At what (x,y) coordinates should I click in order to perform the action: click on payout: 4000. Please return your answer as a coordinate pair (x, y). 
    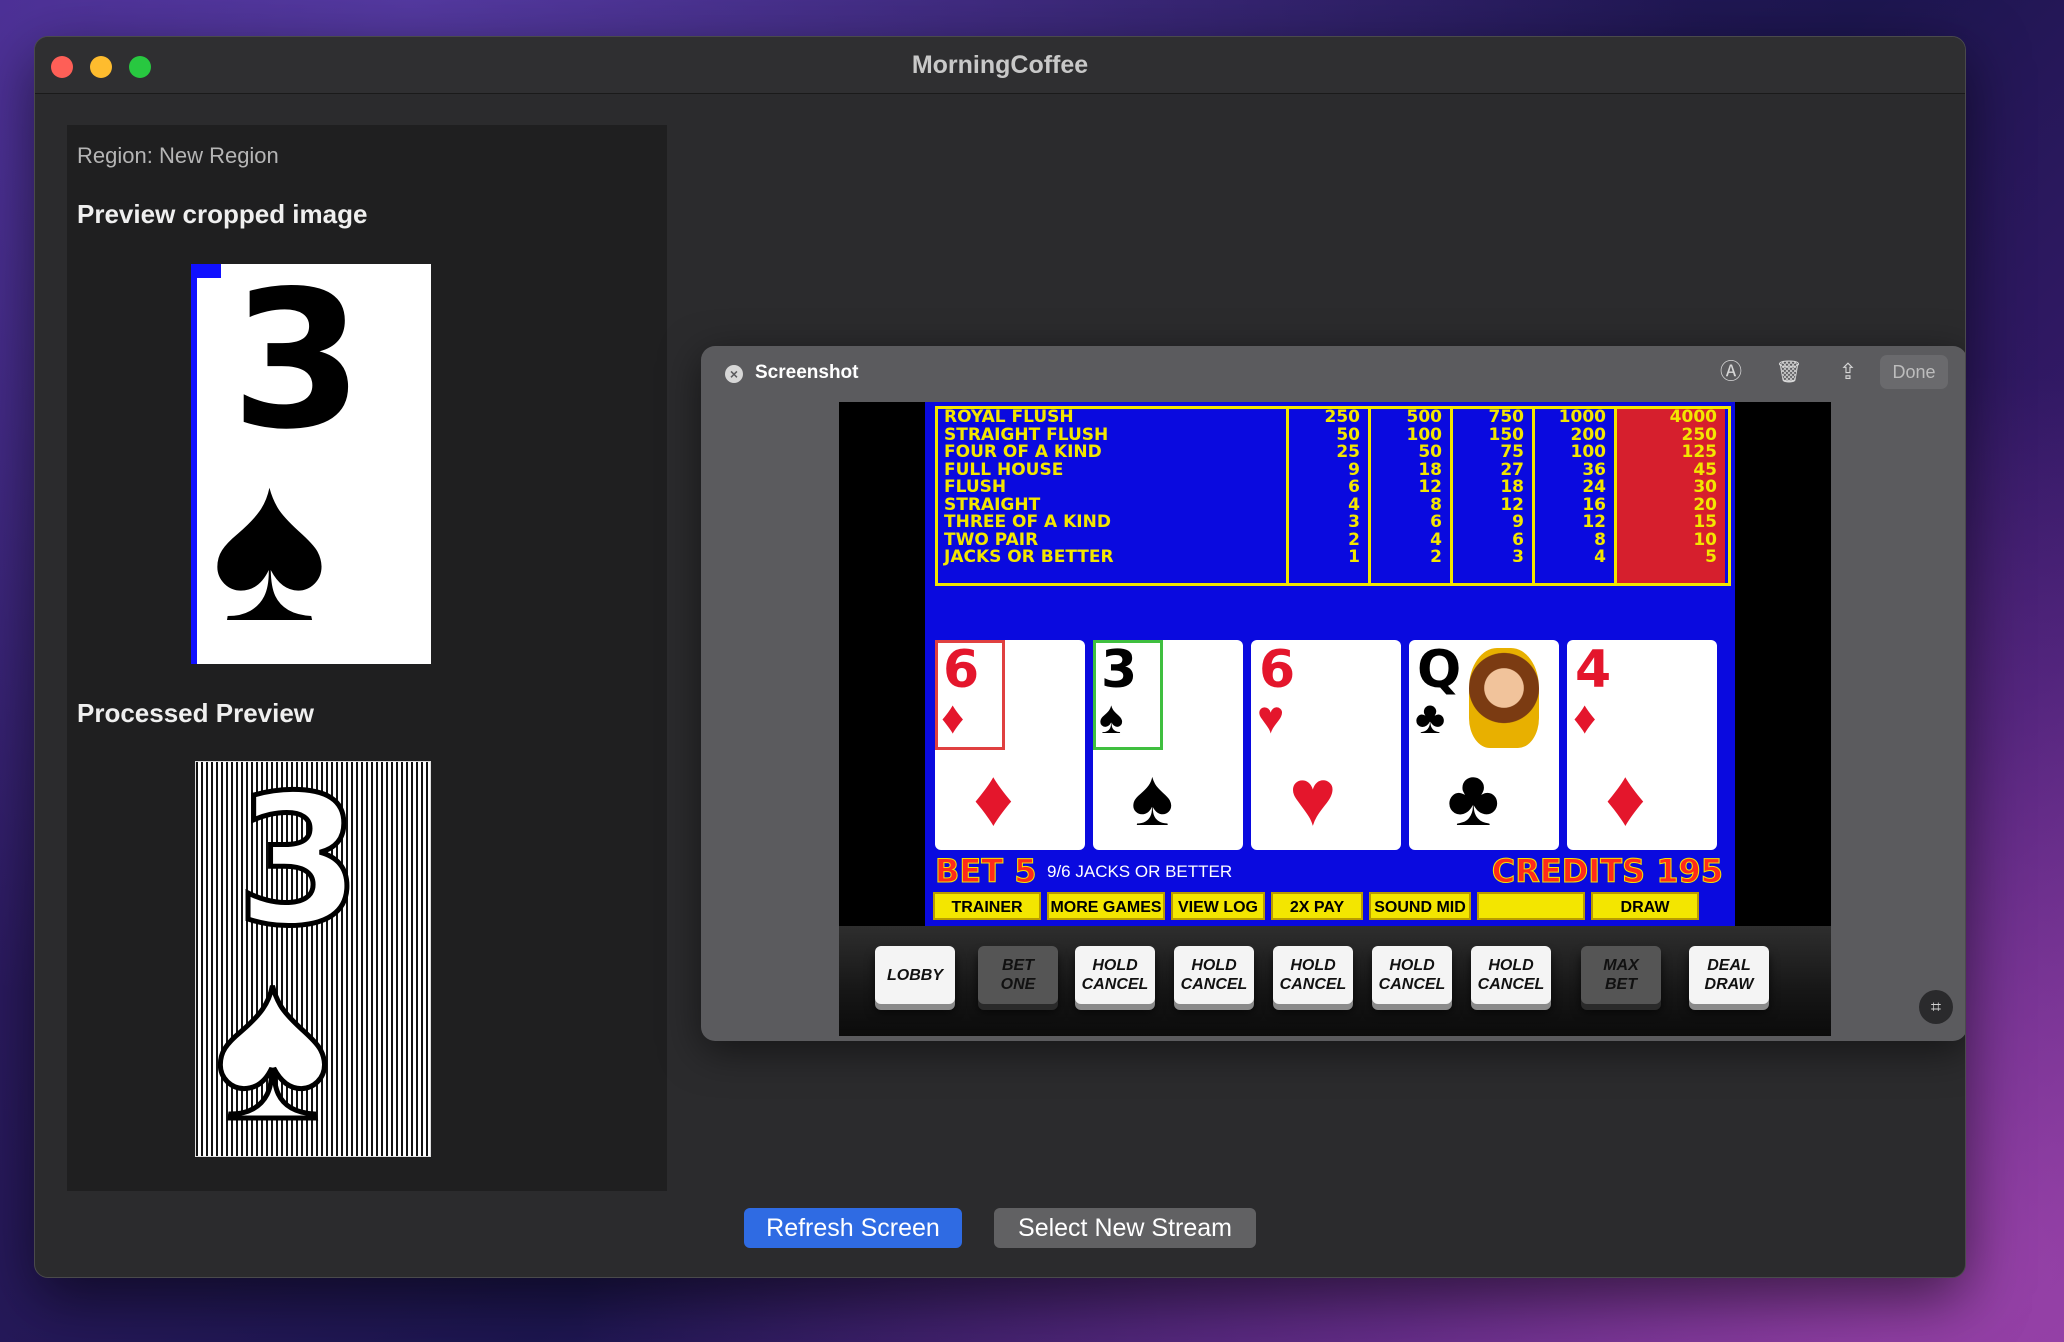
    Looking at the image, I should click on (1693, 417).